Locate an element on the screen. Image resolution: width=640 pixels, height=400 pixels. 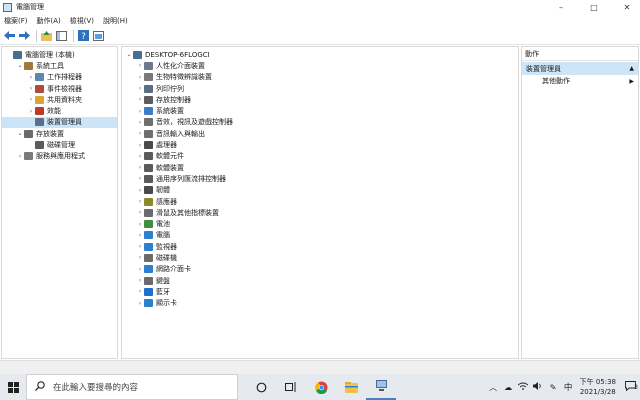
back-arrow-icon is located at coordinates (9, 36).